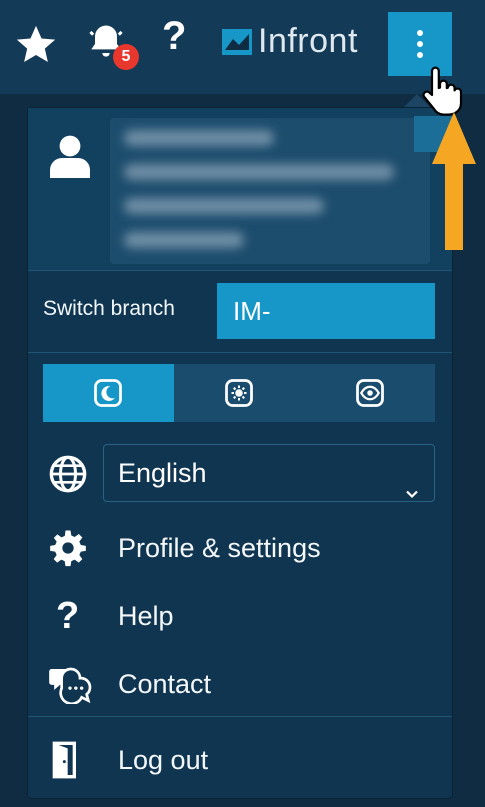  Describe the element at coordinates (165, 683) in the screenshot. I see `menu-item-label: Contact` at that location.